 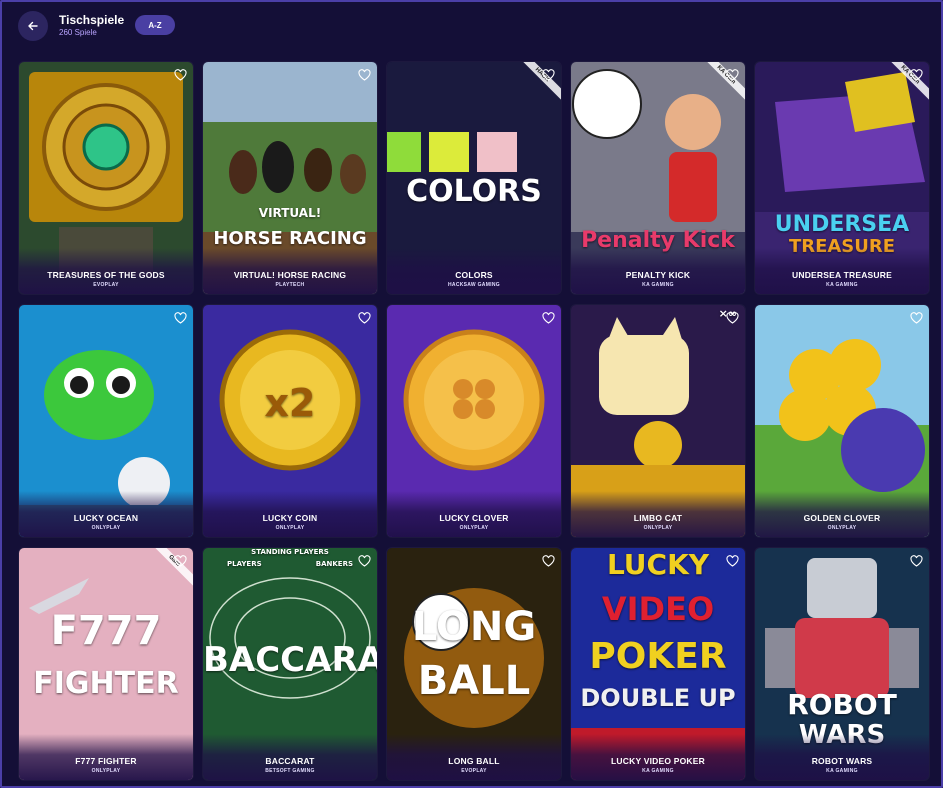 What do you see at coordinates (92, 20) in the screenshot?
I see `page-title: Tischspiele` at bounding box center [92, 20].